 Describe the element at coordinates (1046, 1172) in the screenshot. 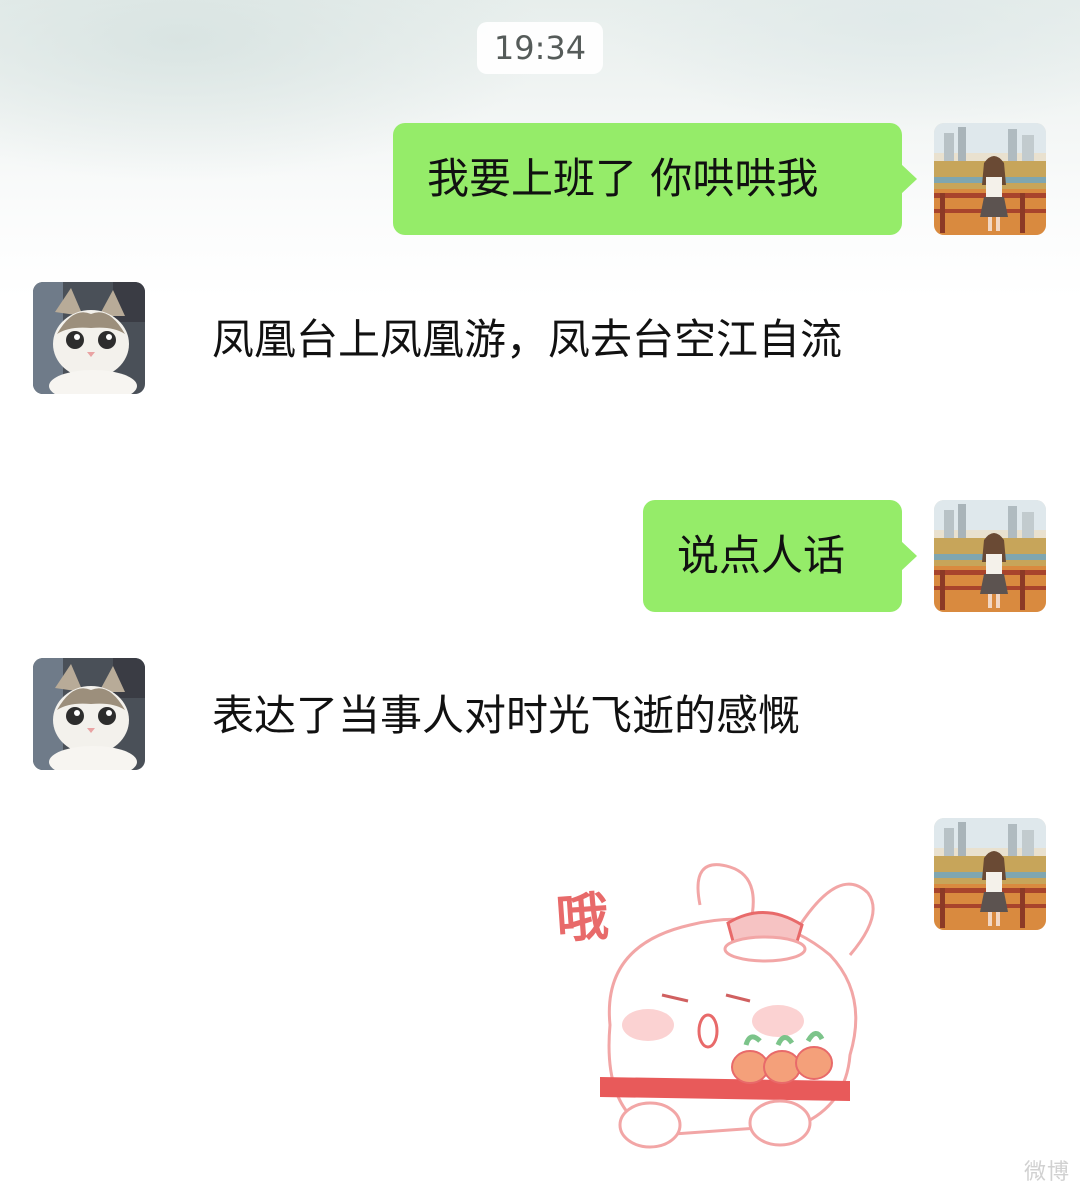

I see `watermark: 微博` at that location.